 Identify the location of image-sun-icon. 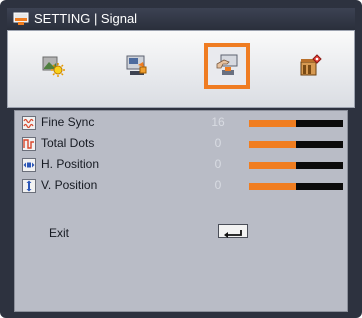
(53, 66).